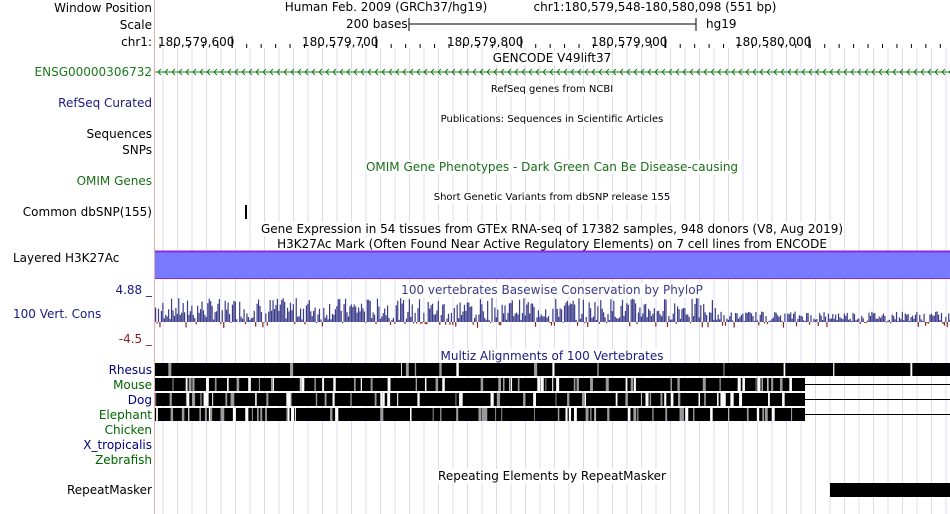  What do you see at coordinates (140, 400) in the screenshot?
I see `species-label-dog: Dog` at bounding box center [140, 400].